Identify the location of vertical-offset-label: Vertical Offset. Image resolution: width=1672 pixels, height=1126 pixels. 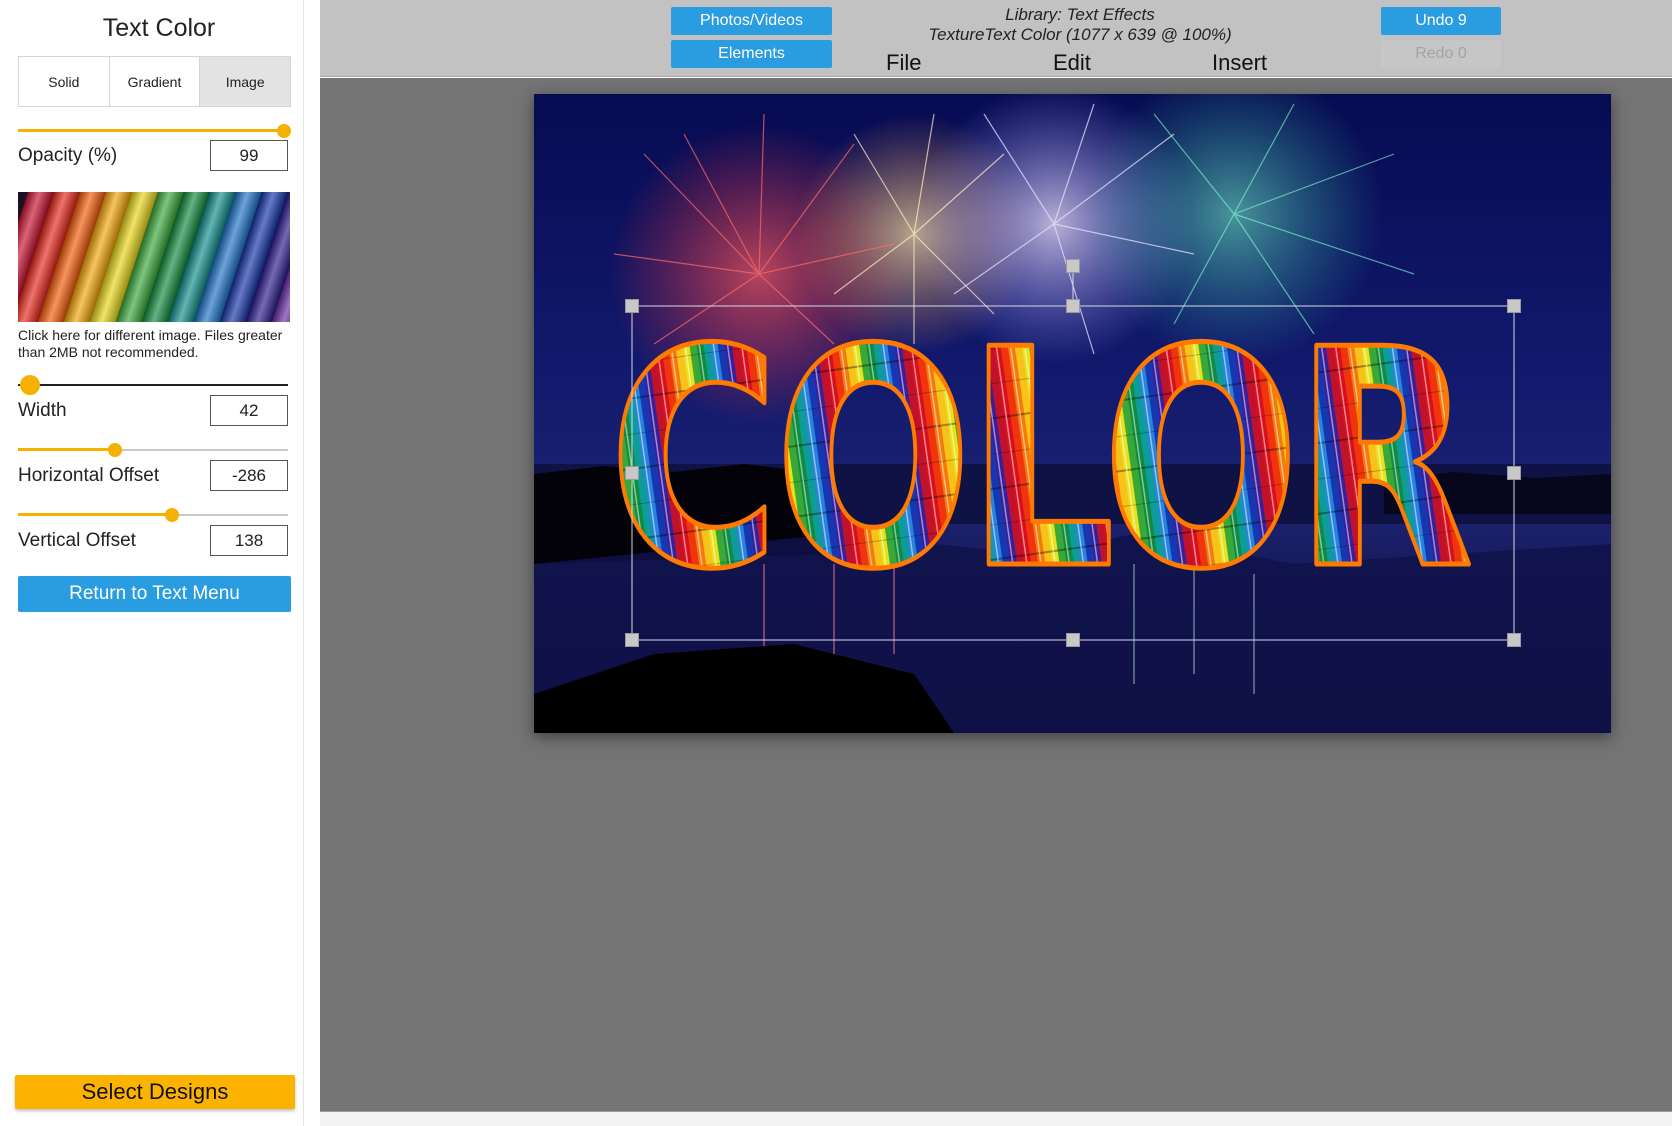
(77, 540).